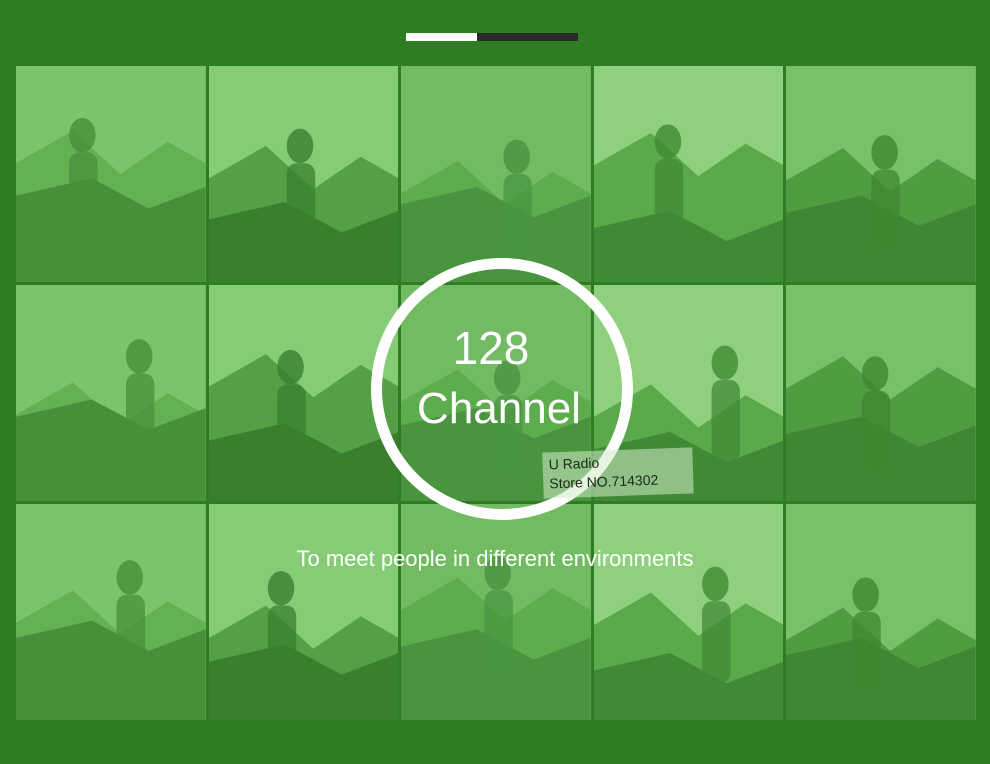 The width and height of the screenshot is (990, 764). I want to click on mountaineer-photo, so click(881, 612).